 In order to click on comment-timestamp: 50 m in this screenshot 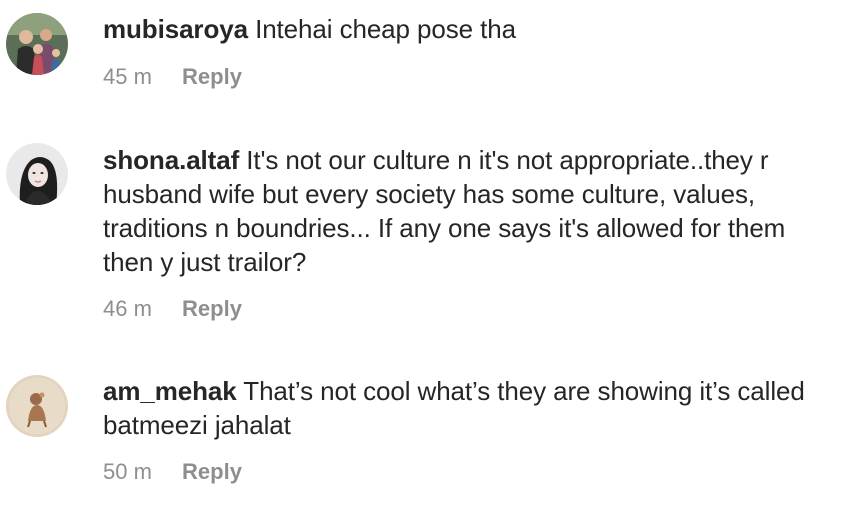, I will do `click(127, 471)`.